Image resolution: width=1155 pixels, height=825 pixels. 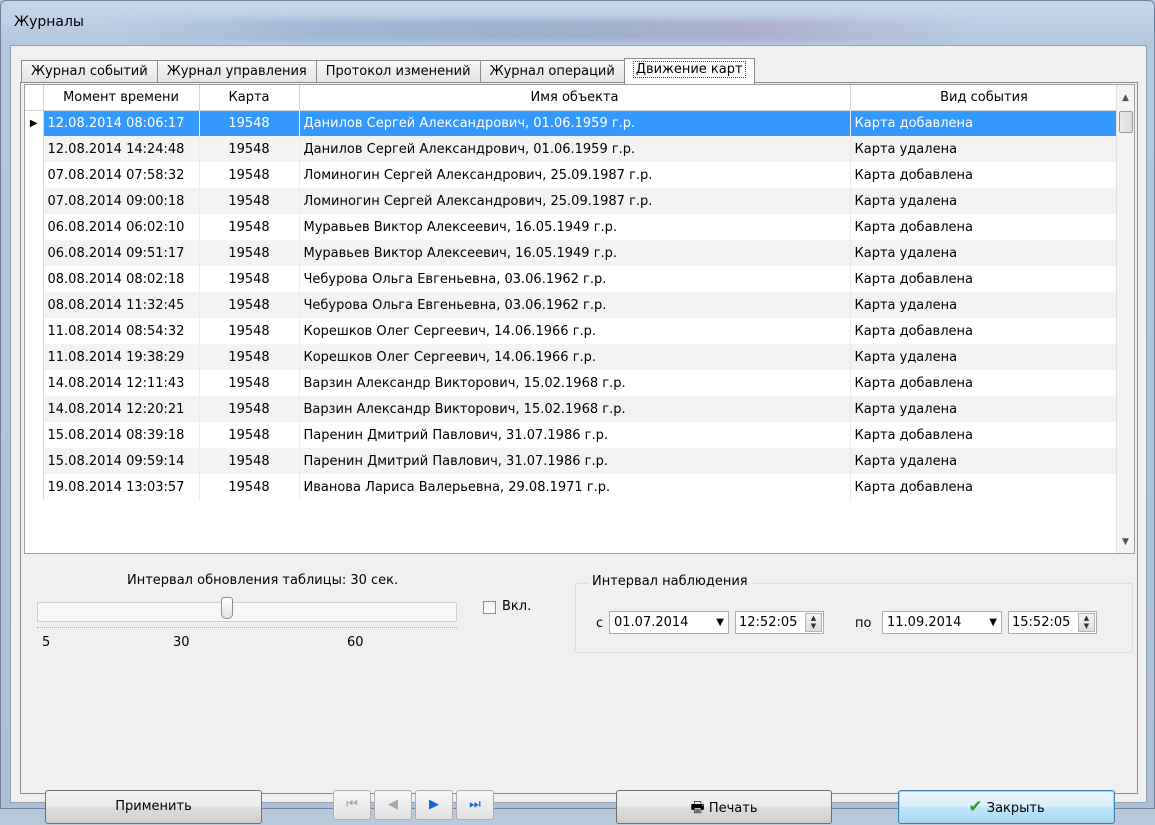 I want to click on column-header-card: Карта, so click(x=249, y=98).